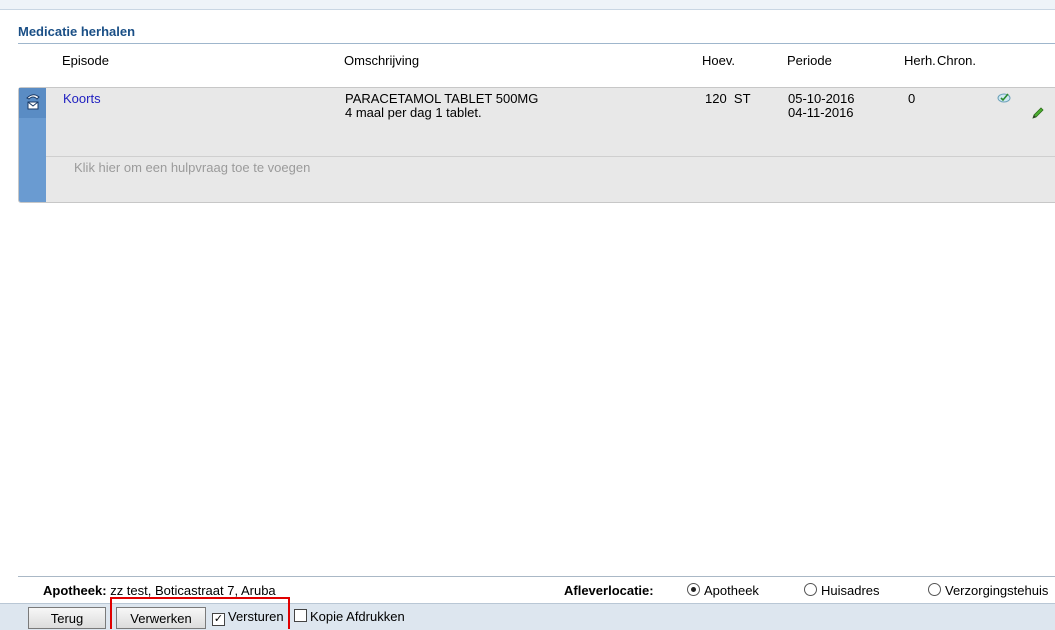 This screenshot has width=1055, height=630. I want to click on medication-dosage: 4 maal per dag 1 tablet., so click(413, 112).